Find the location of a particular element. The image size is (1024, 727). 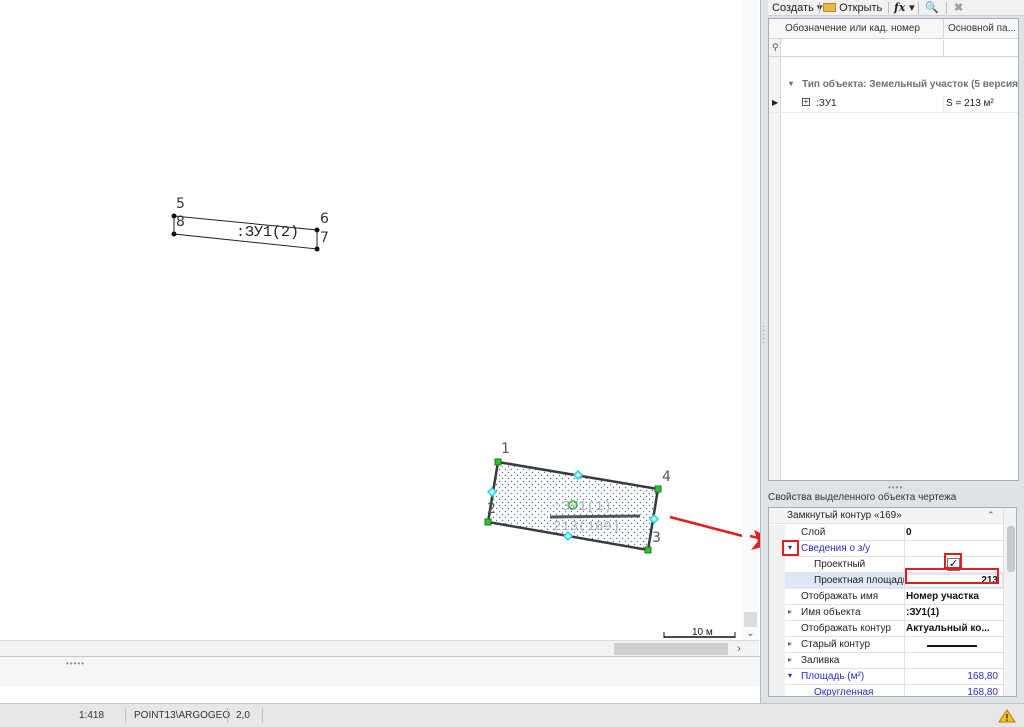

row-name: :ЗУ1 is located at coordinates (826, 103).